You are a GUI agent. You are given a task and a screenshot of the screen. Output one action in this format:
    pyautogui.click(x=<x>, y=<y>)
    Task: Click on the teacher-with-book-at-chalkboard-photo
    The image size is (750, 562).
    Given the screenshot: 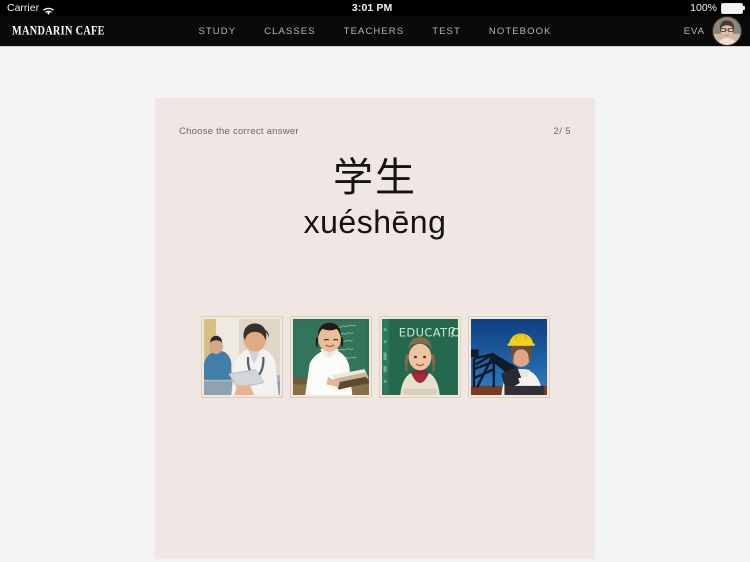 What is the action you would take?
    pyautogui.click(x=330, y=357)
    